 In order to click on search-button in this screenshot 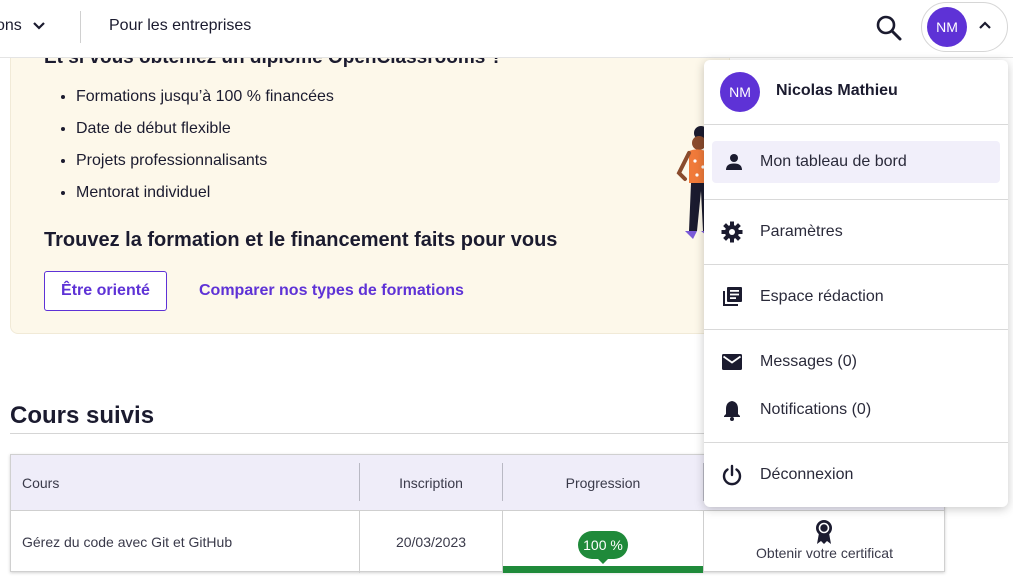, I will do `click(889, 28)`.